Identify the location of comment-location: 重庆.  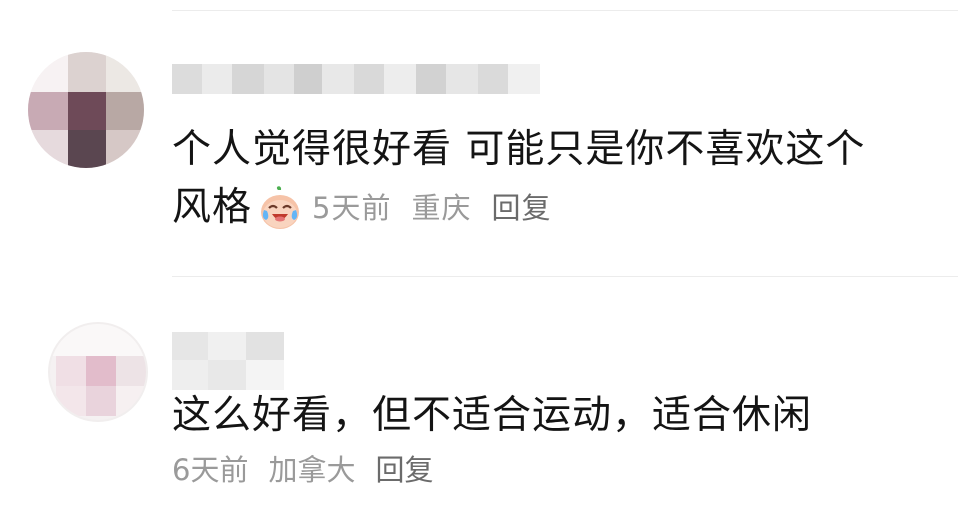
(441, 208).